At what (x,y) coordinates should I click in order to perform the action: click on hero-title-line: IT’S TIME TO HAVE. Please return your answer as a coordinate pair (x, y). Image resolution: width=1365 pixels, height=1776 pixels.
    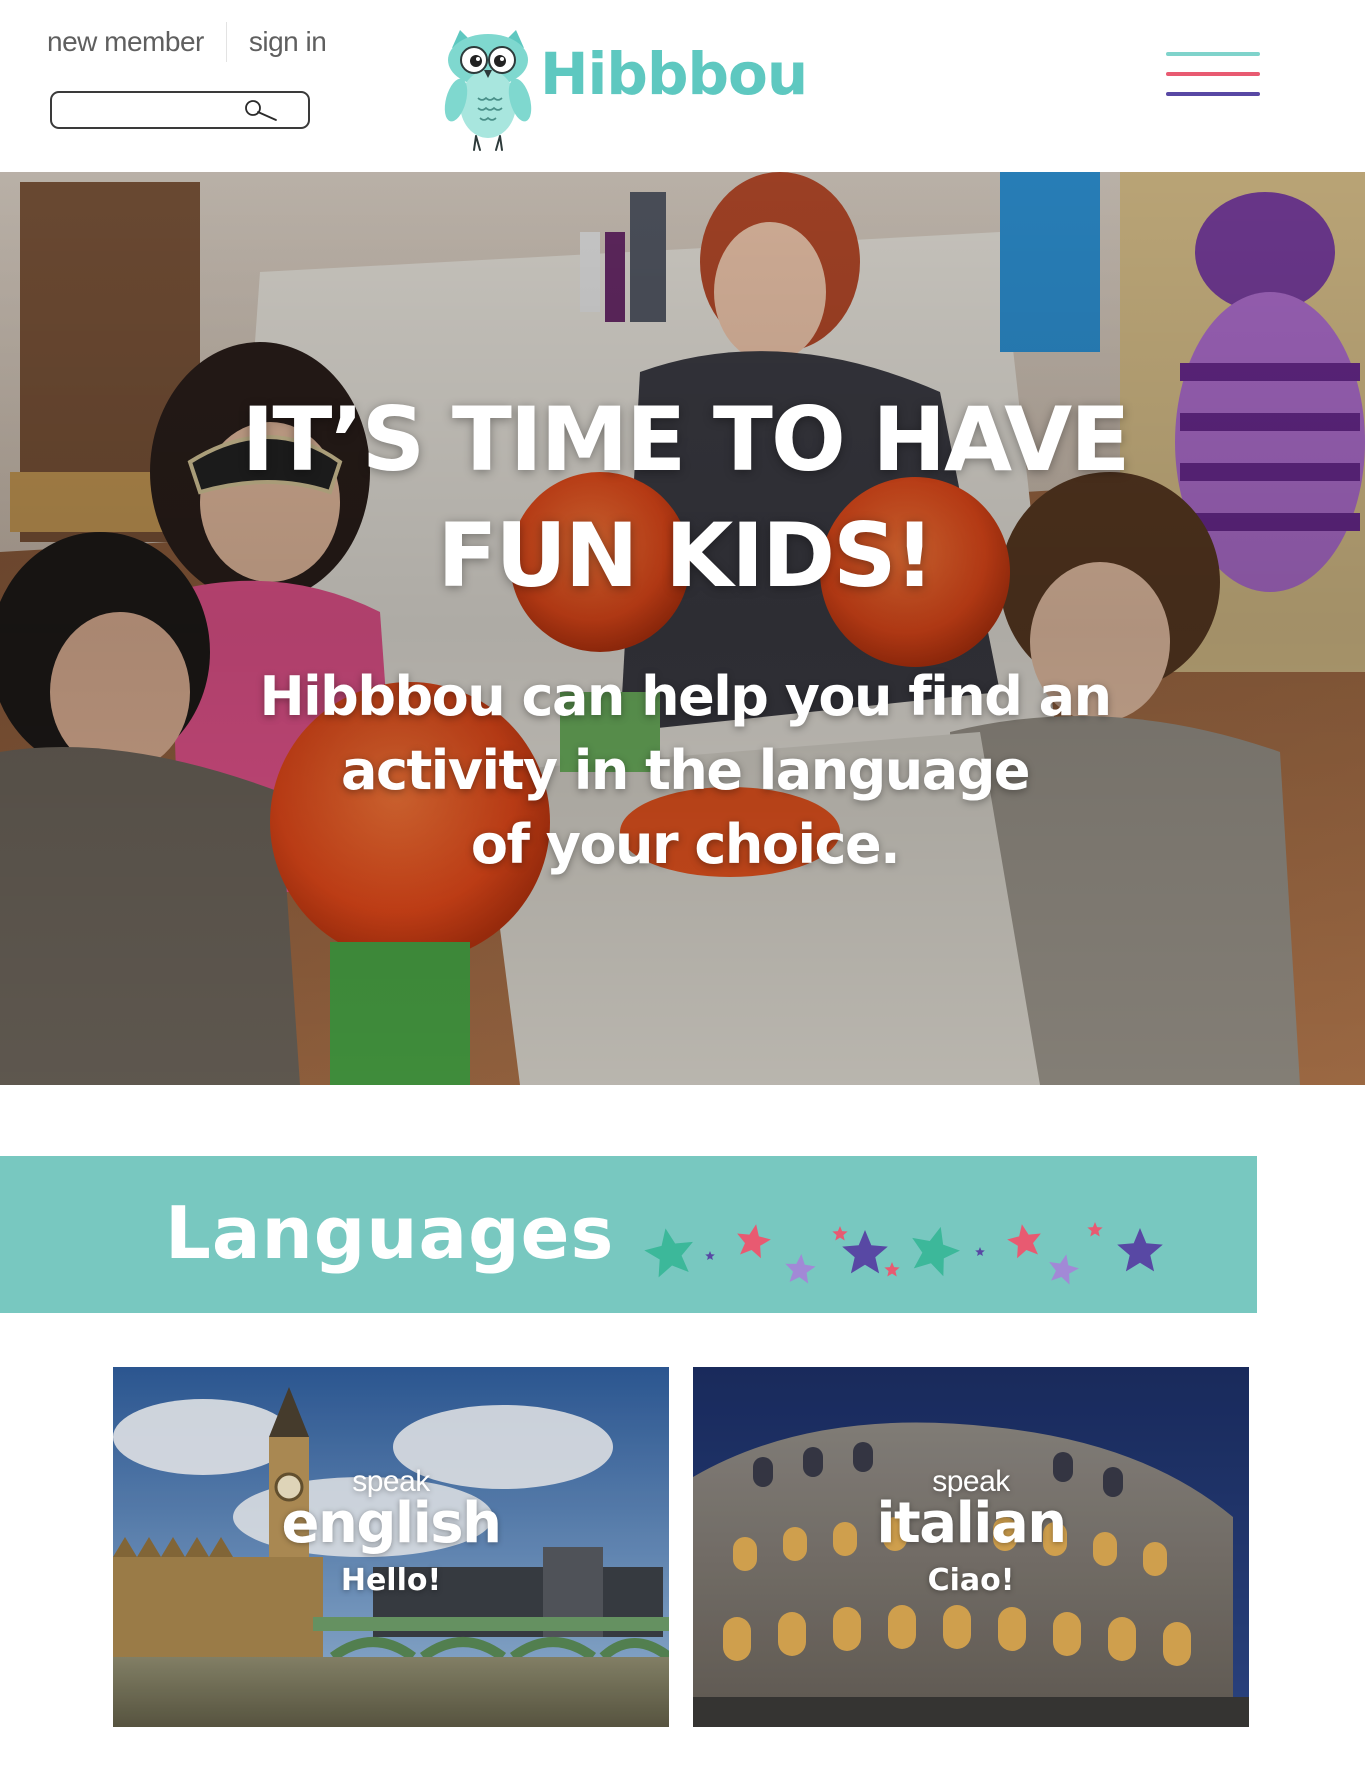
    Looking at the image, I should click on (686, 439).